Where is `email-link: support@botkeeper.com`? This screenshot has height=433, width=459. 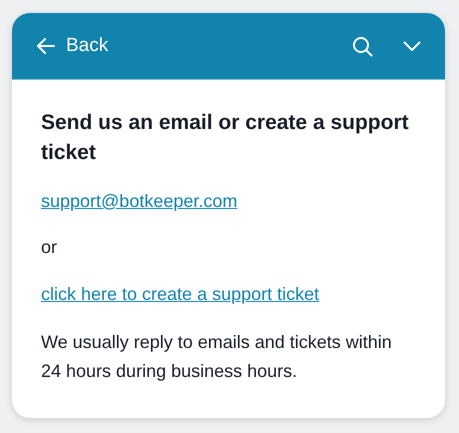
email-link: support@botkeeper.com is located at coordinates (139, 201).